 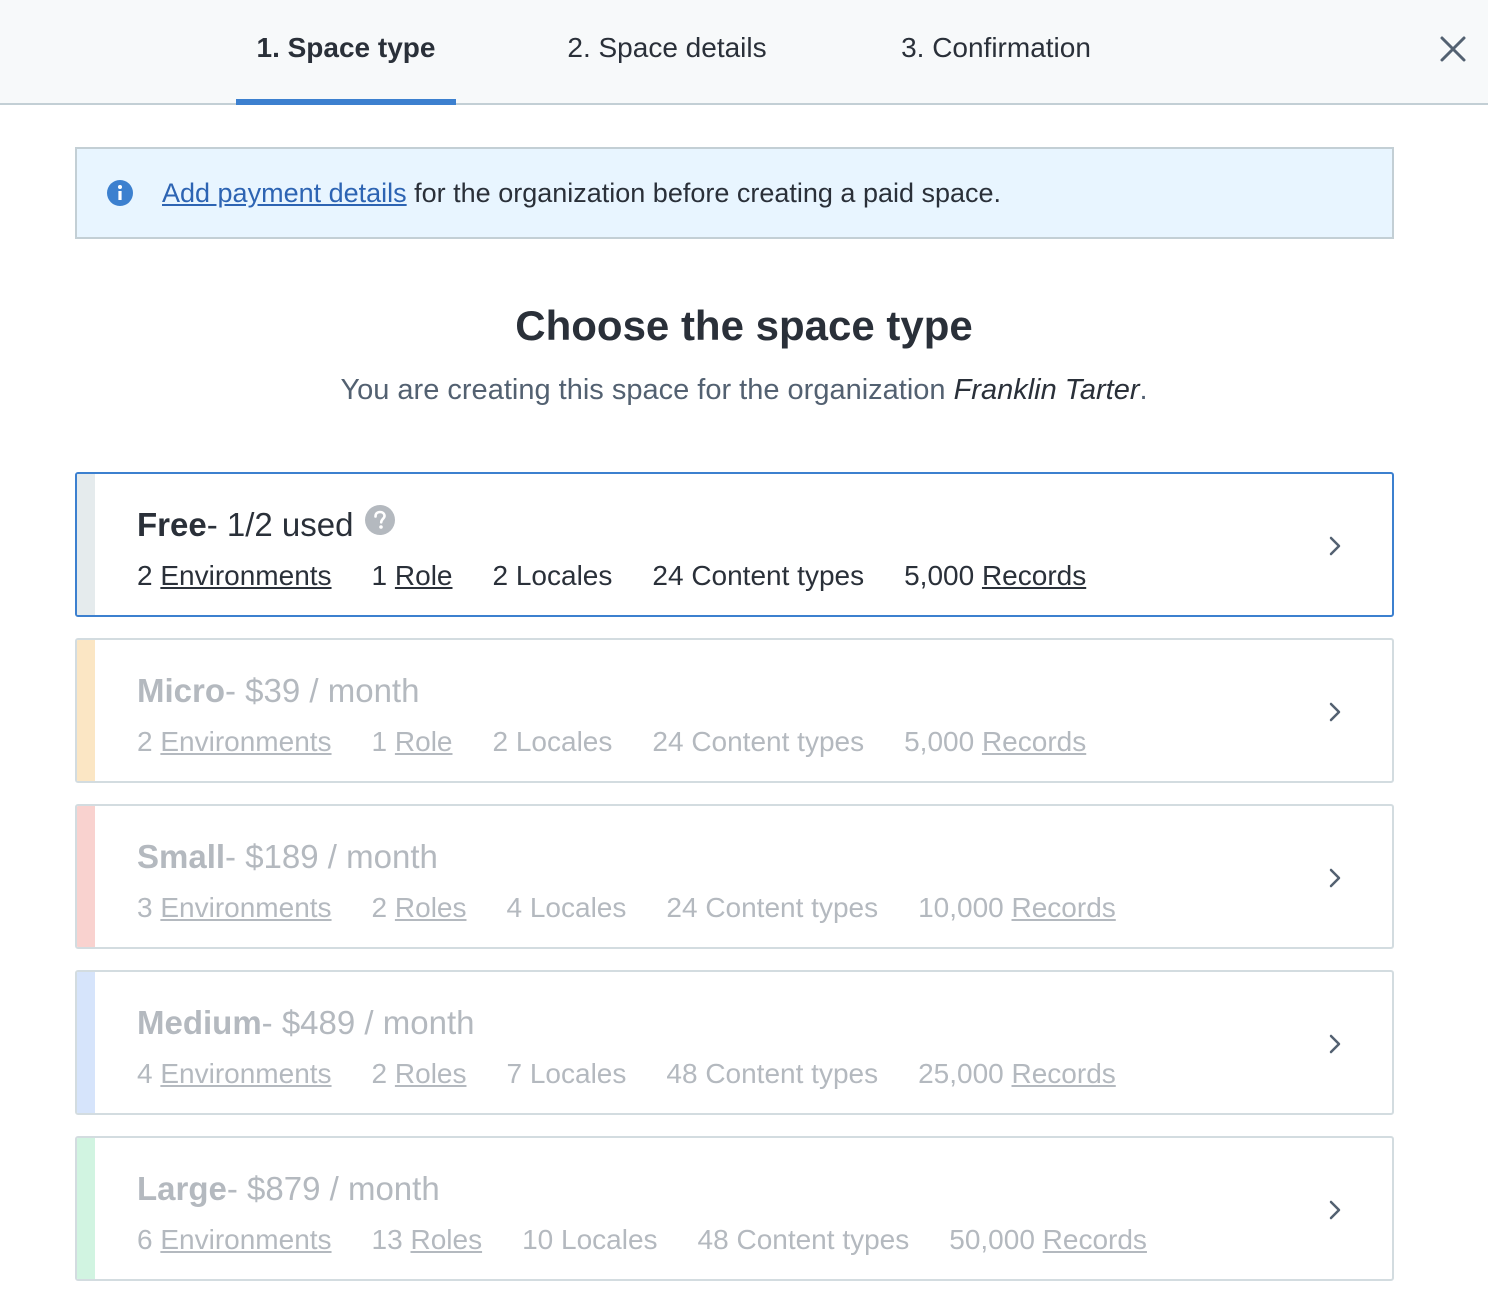 I want to click on feature-count: 4, so click(x=149, y=1073).